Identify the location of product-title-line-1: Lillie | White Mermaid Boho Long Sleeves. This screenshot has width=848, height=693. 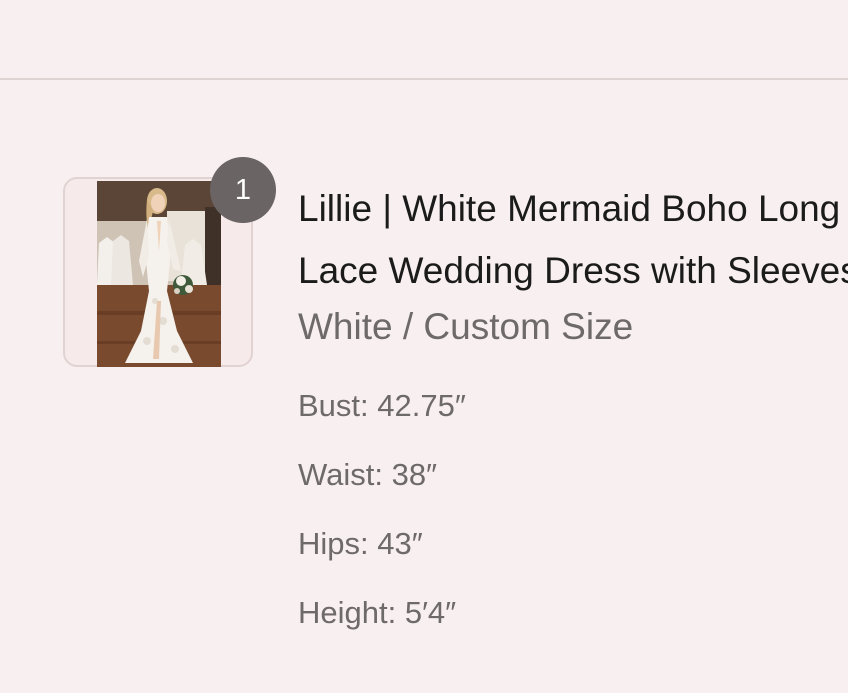
(573, 208).